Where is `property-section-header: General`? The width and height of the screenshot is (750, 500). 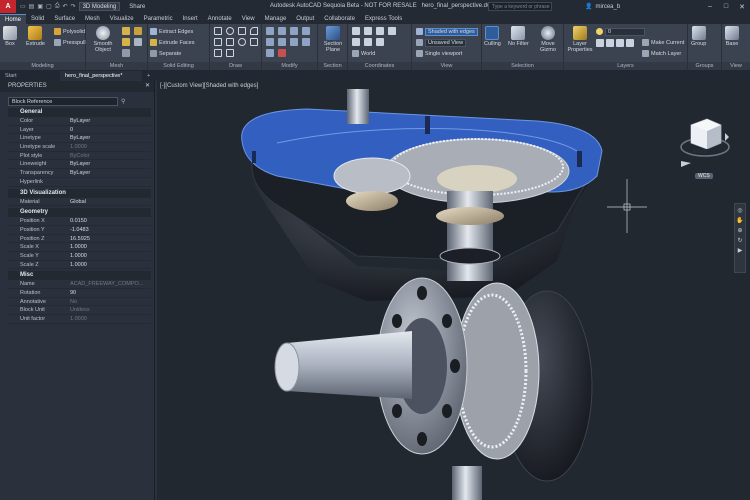 property-section-header: General is located at coordinates (79, 112).